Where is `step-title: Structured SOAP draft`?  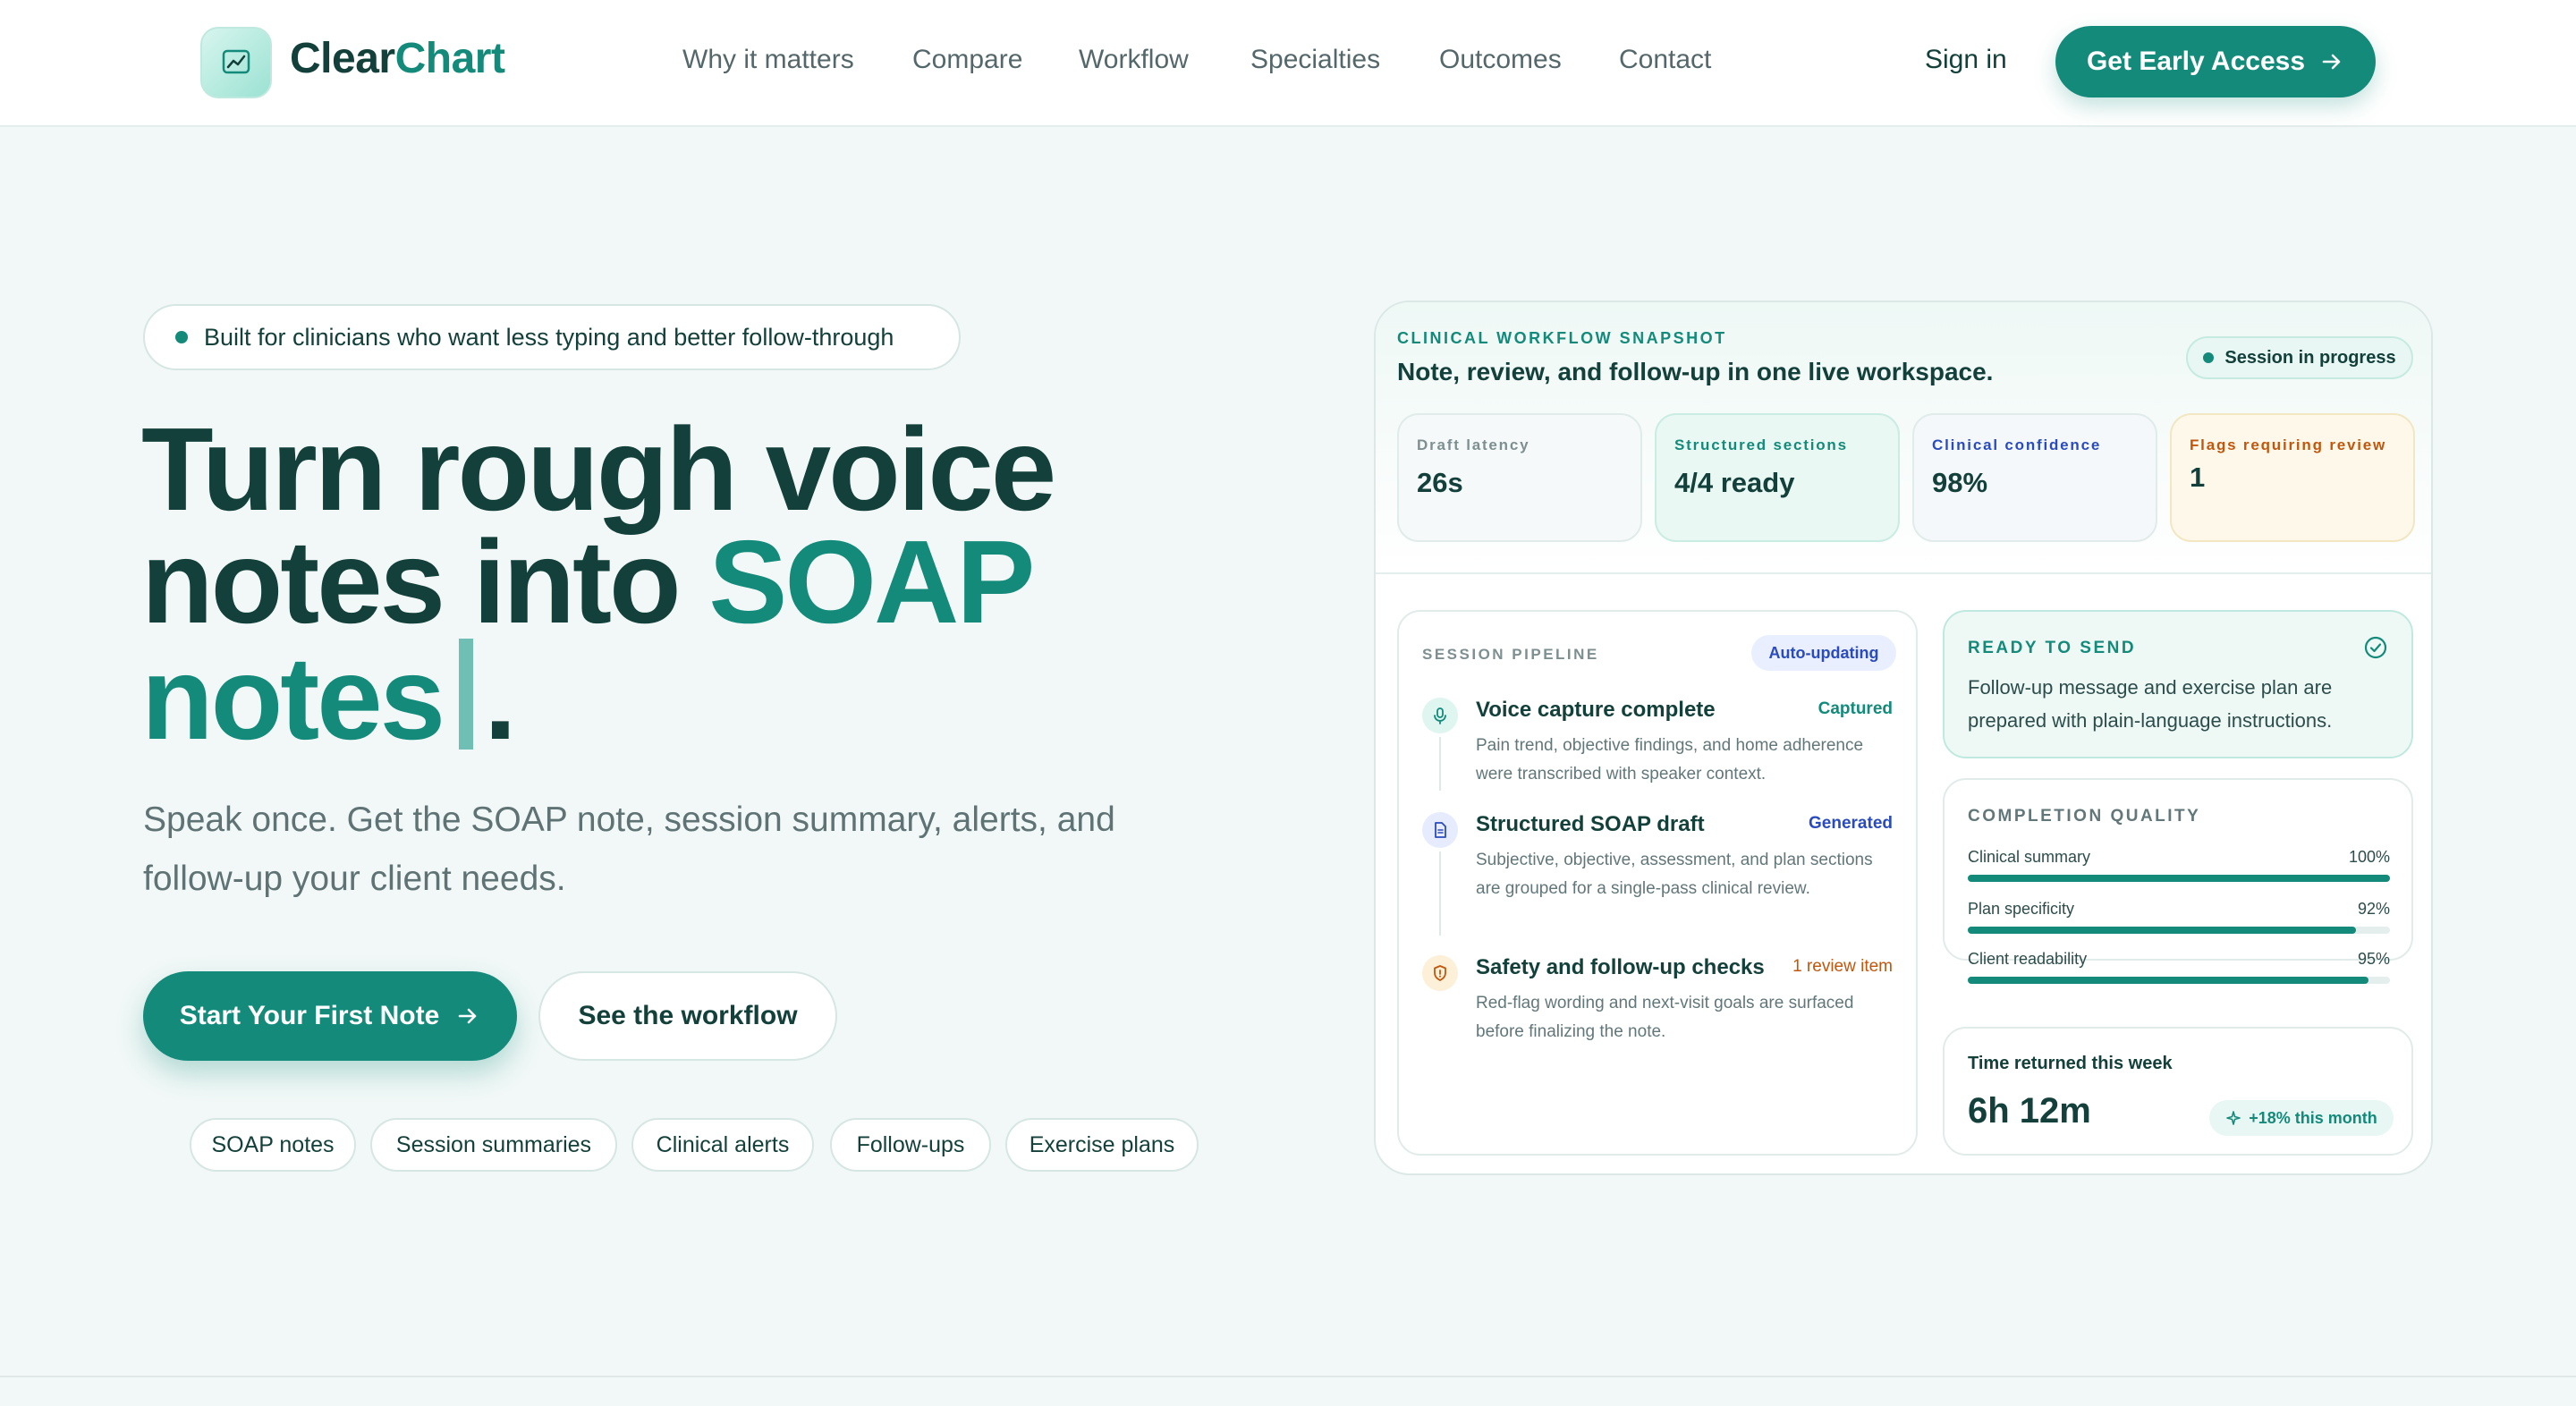
step-title: Structured SOAP draft is located at coordinates (1590, 824).